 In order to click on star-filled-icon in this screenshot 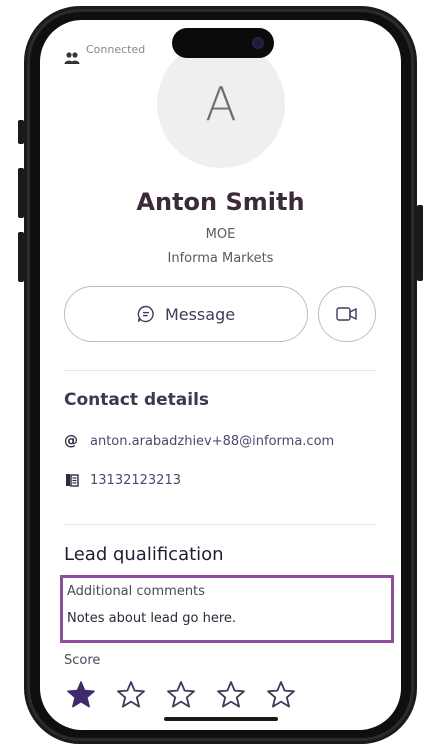, I will do `click(81, 695)`.